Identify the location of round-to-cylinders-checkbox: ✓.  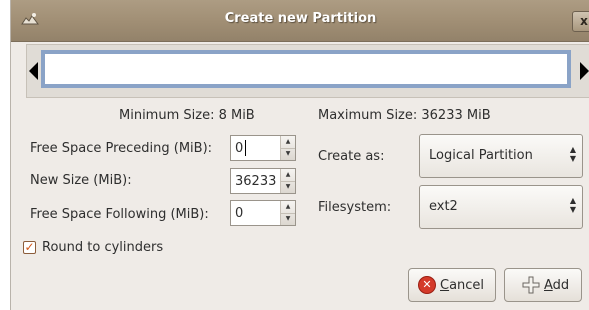
(29, 247).